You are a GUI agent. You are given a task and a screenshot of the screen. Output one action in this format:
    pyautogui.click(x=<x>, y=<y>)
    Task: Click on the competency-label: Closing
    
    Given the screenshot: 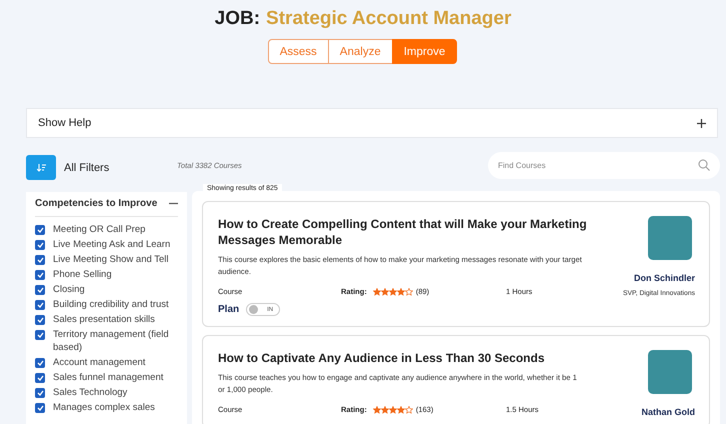 What is the action you would take?
    pyautogui.click(x=69, y=289)
    